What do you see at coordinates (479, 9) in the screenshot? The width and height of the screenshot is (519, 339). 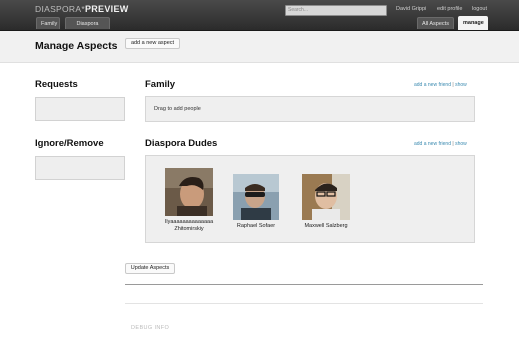 I see `logout-link: logout` at bounding box center [479, 9].